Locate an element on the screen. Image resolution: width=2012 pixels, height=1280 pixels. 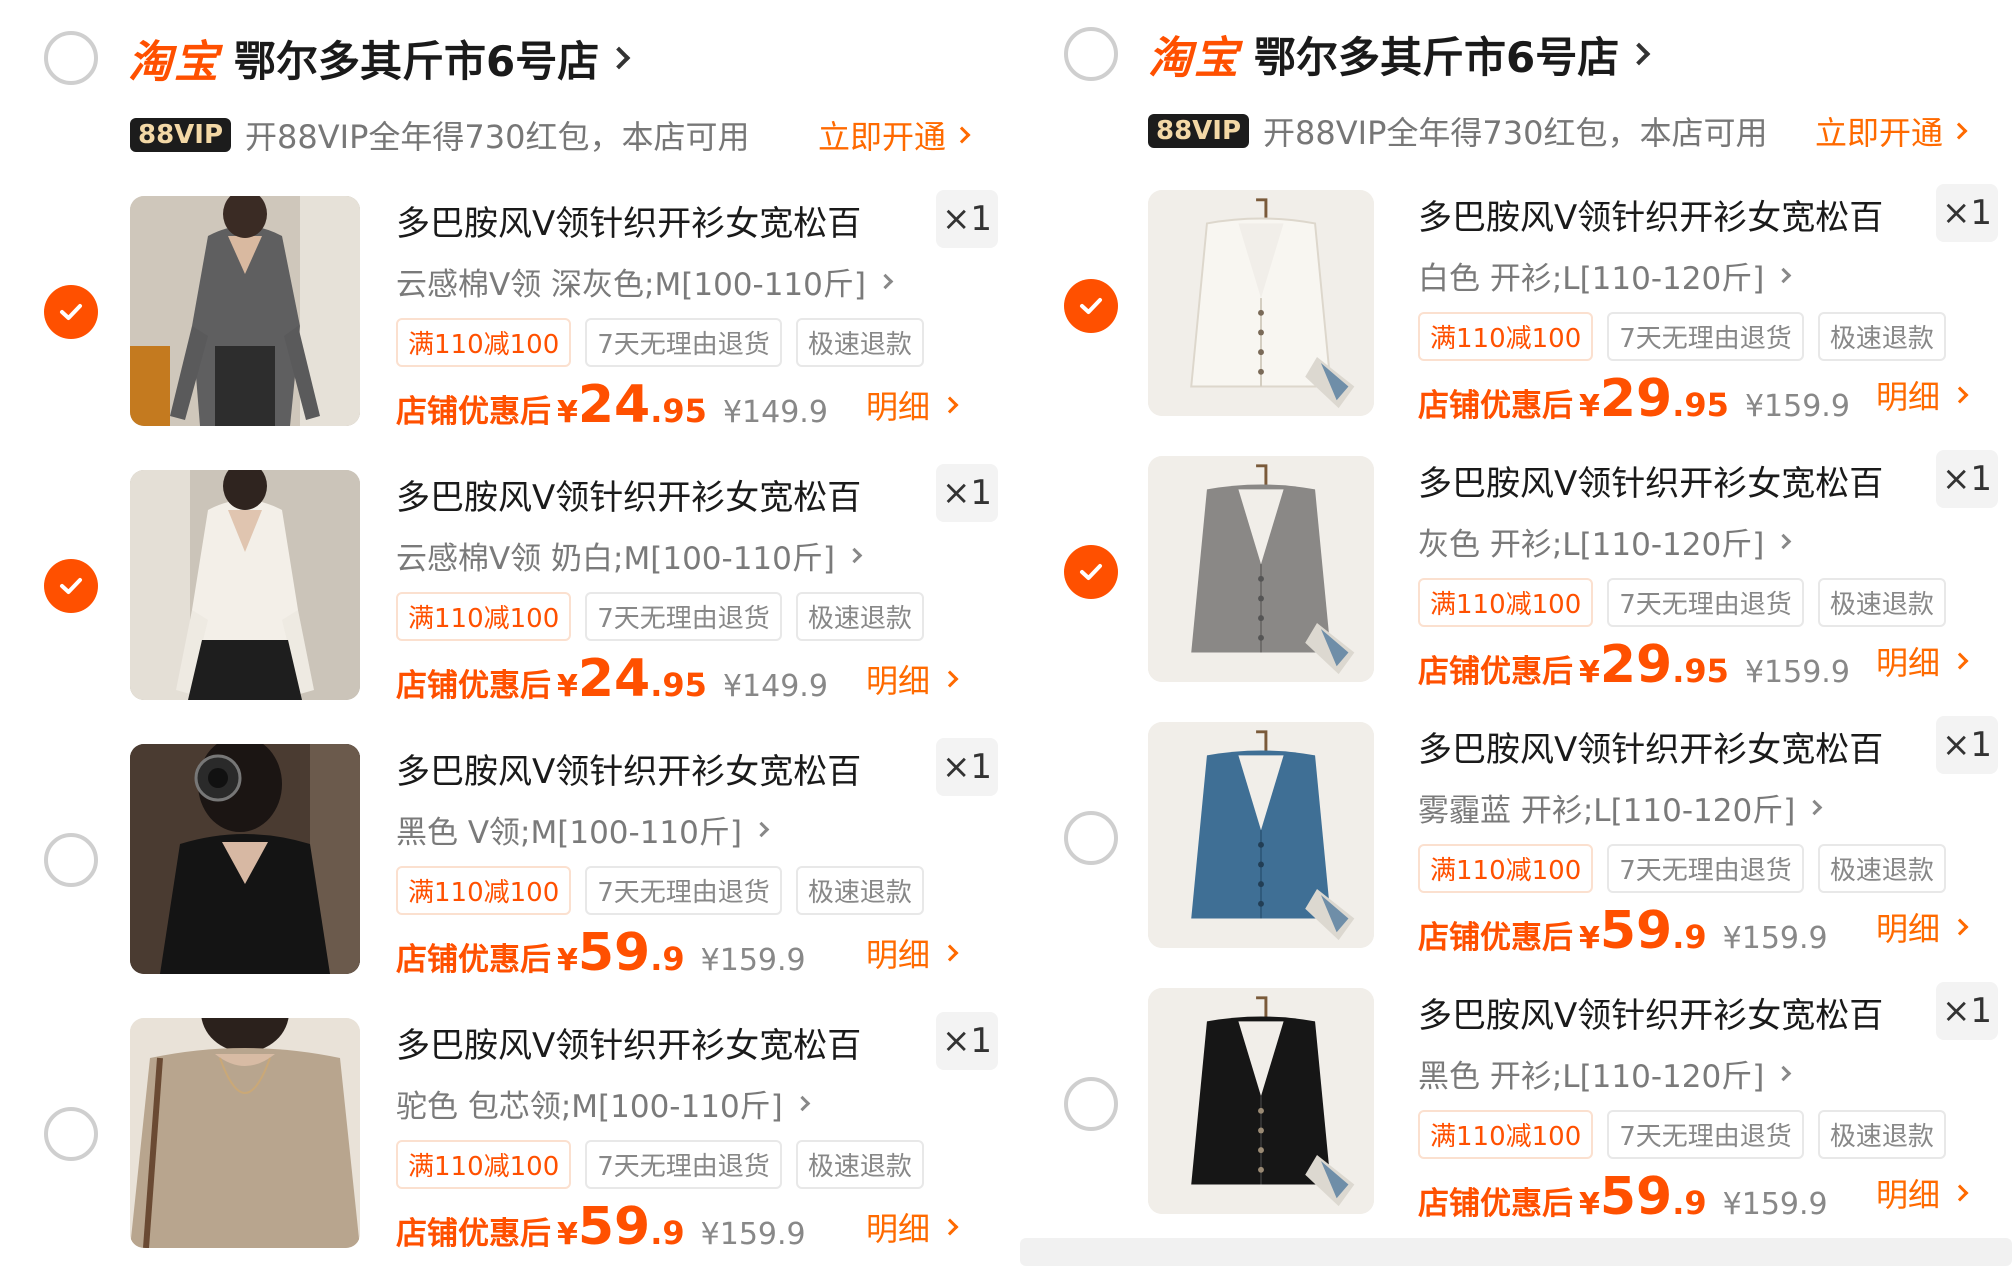
item-spec-selector: 驼色 包芯领;M[100-110斤] is located at coordinates (696, 1103).